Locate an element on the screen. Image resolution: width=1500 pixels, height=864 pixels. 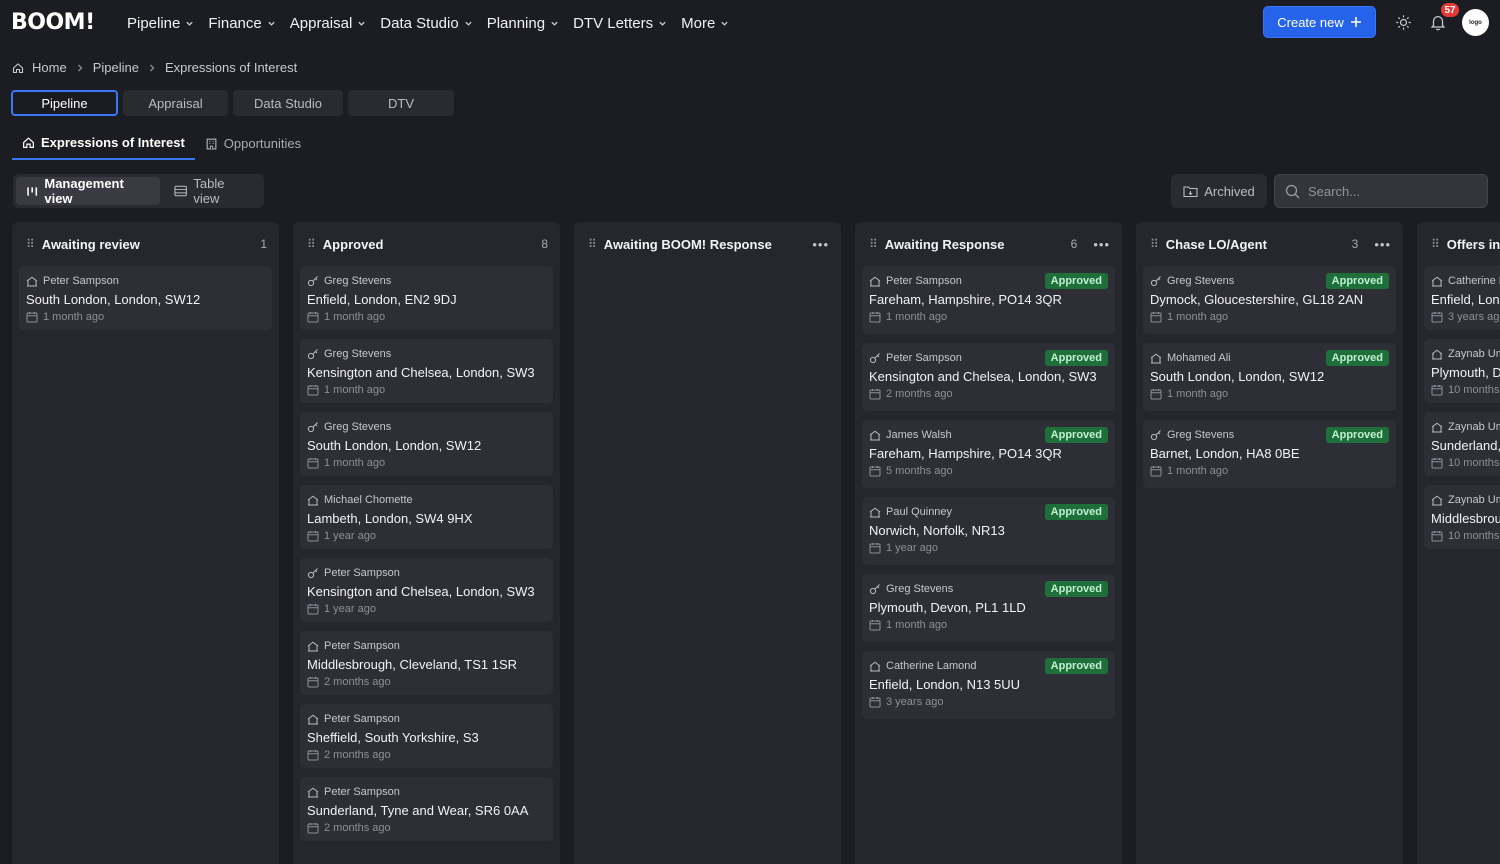
date-text: 1 year ago is located at coordinates (350, 536).